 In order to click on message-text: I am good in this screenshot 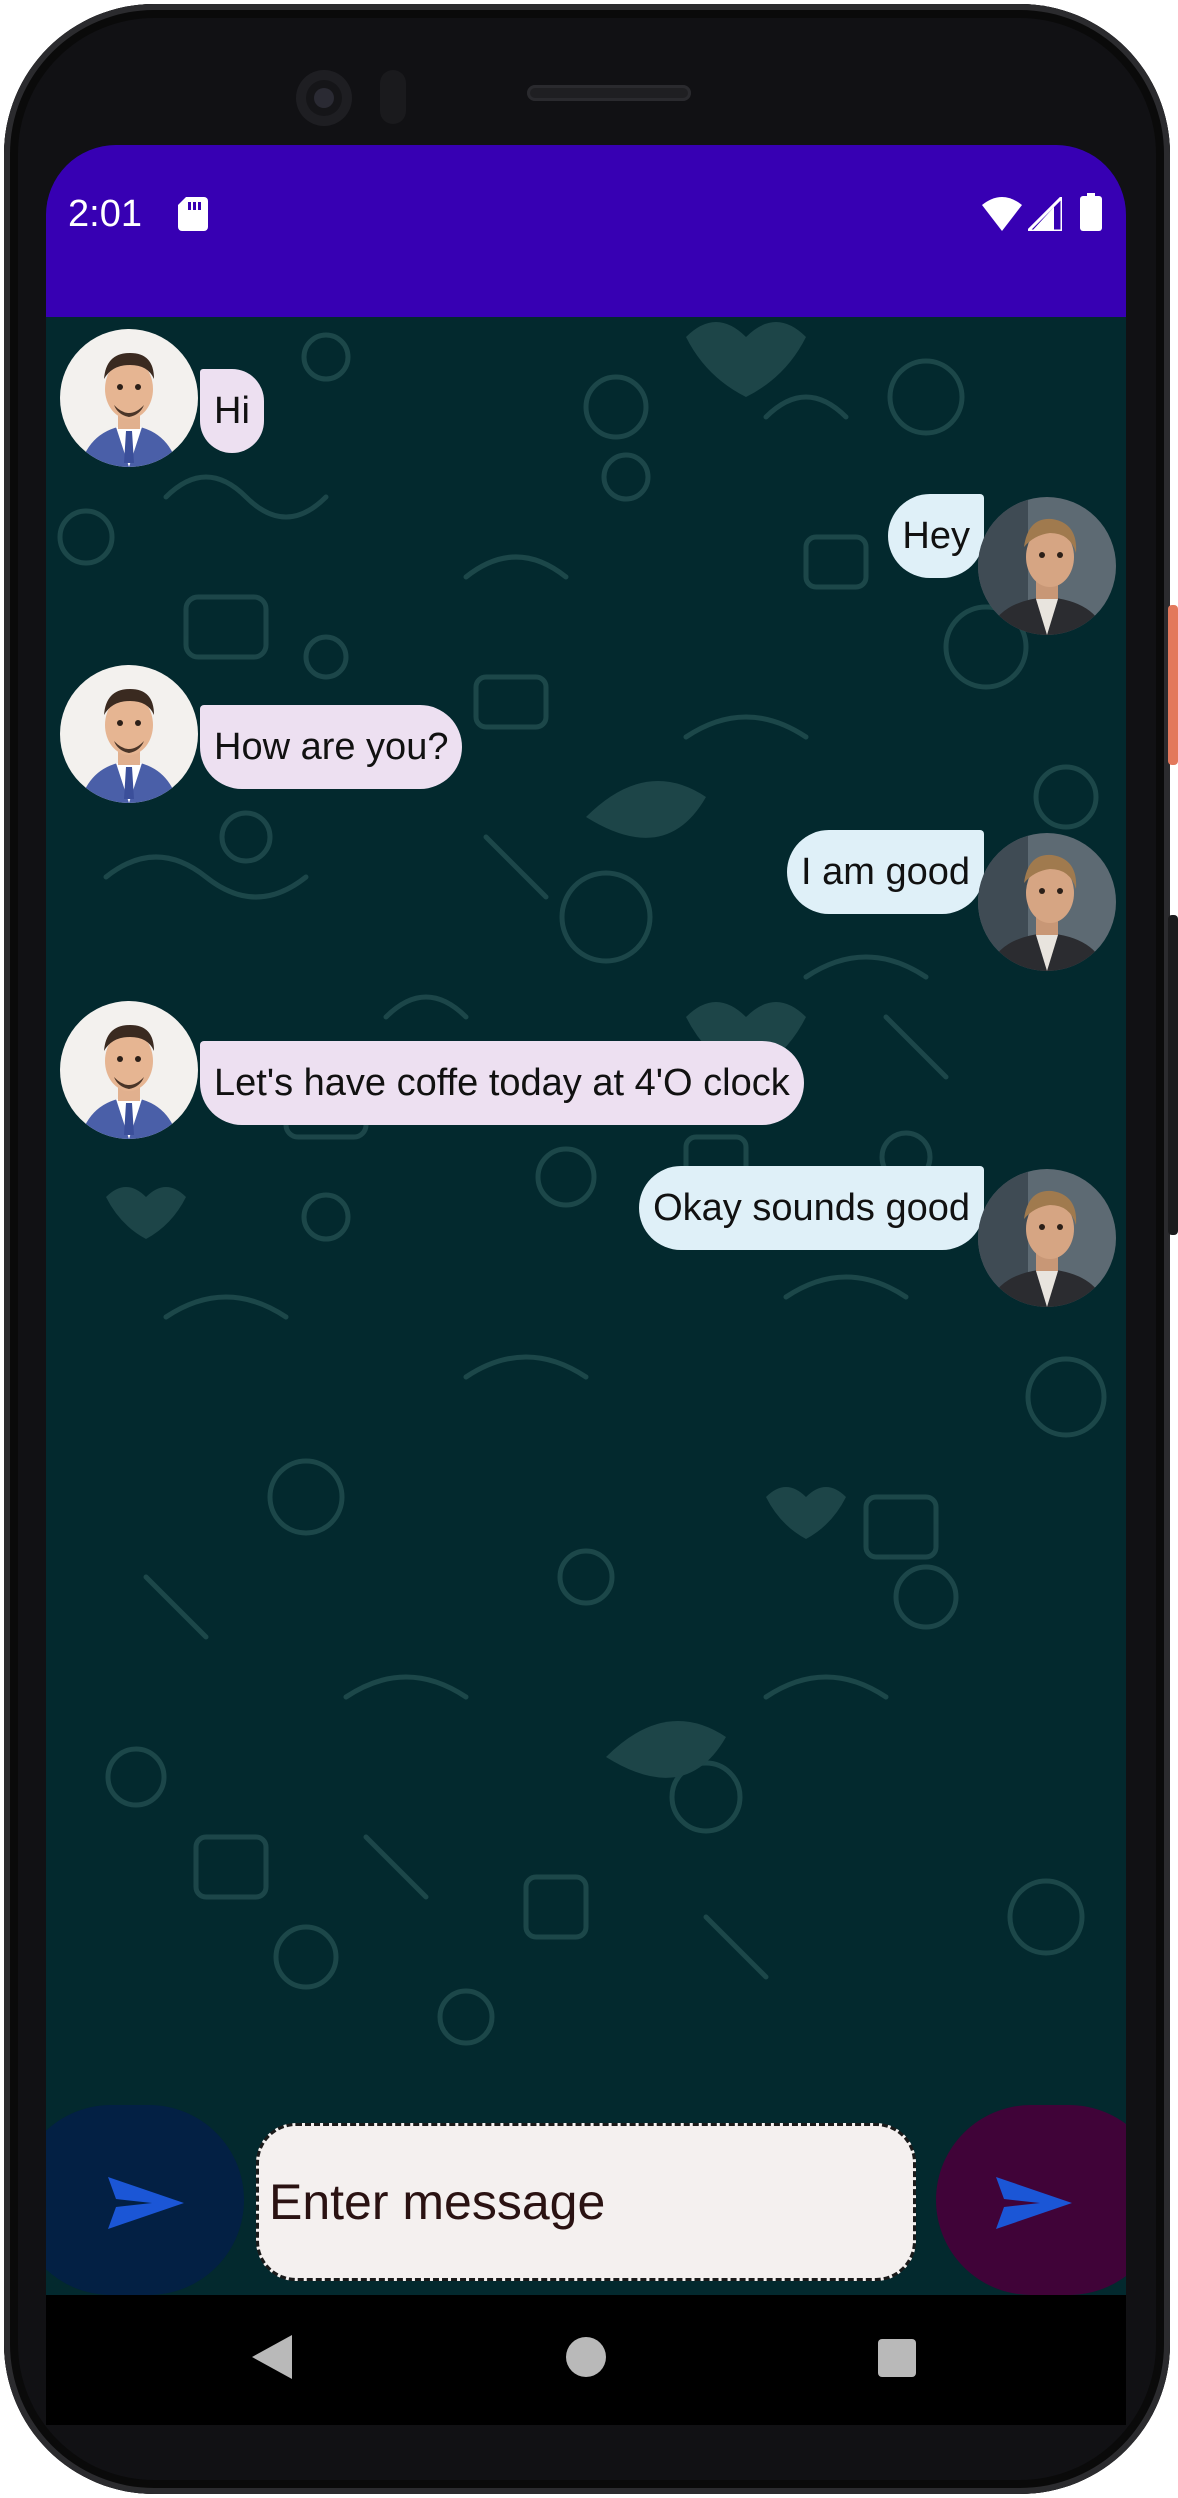, I will do `click(885, 872)`.